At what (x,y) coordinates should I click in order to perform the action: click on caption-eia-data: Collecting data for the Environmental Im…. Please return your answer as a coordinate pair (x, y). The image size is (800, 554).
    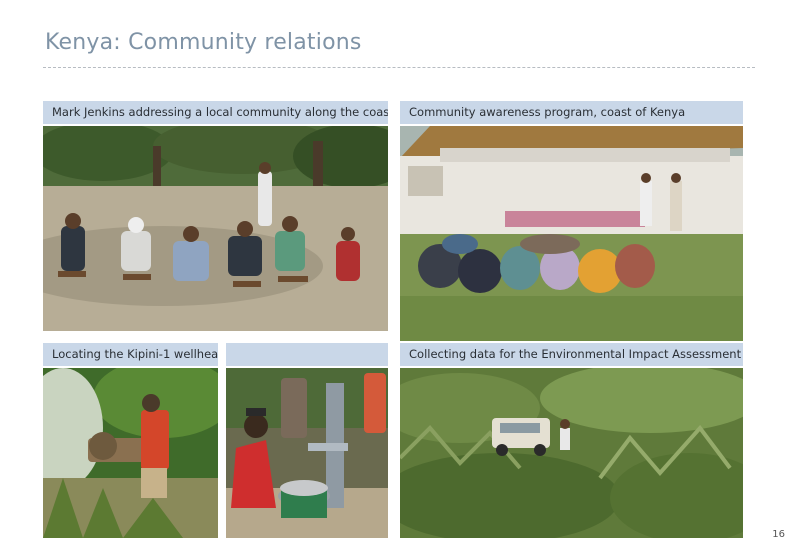
    Looking at the image, I should click on (571, 354).